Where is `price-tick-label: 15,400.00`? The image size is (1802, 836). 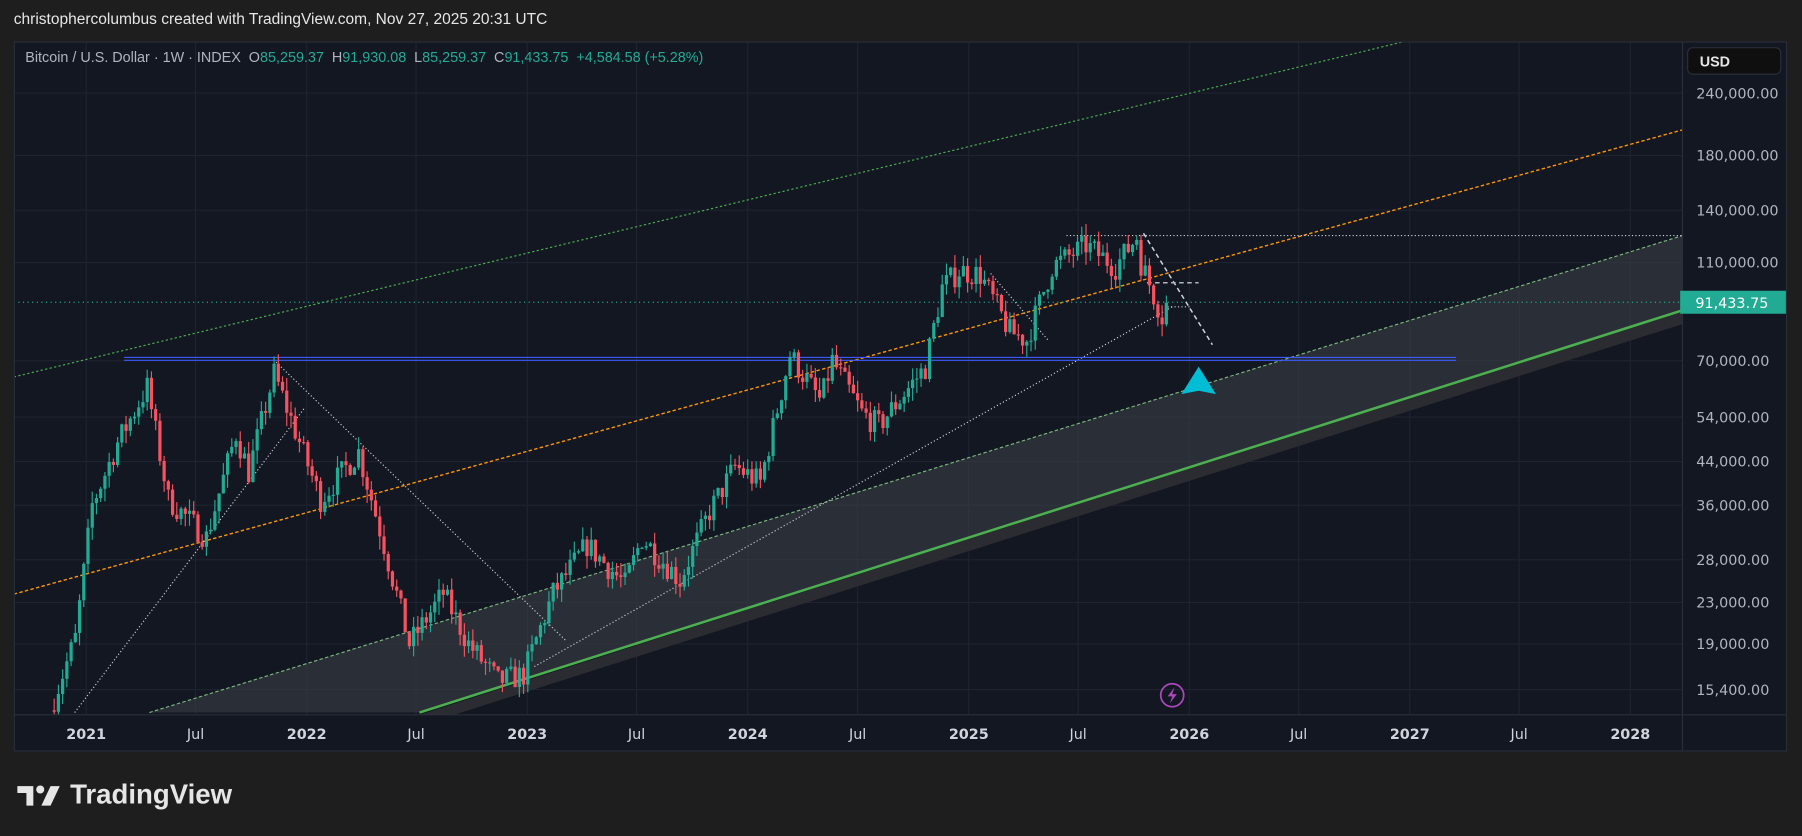
price-tick-label: 15,400.00 is located at coordinates (1732, 691).